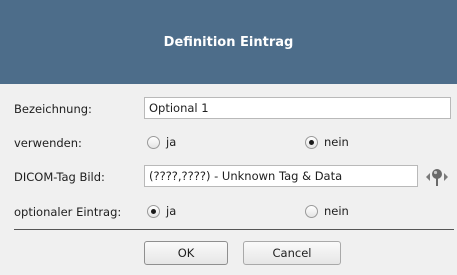 This screenshot has height=275, width=457. I want to click on verwenden-nein-radio: nein, so click(327, 142).